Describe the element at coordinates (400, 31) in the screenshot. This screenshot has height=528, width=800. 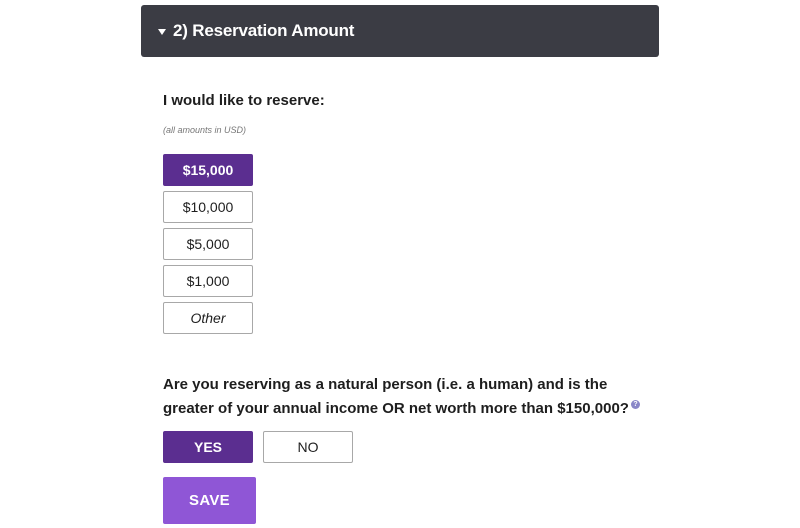
I see `section-header-reservation-amount: 2) Reservation Amount` at that location.